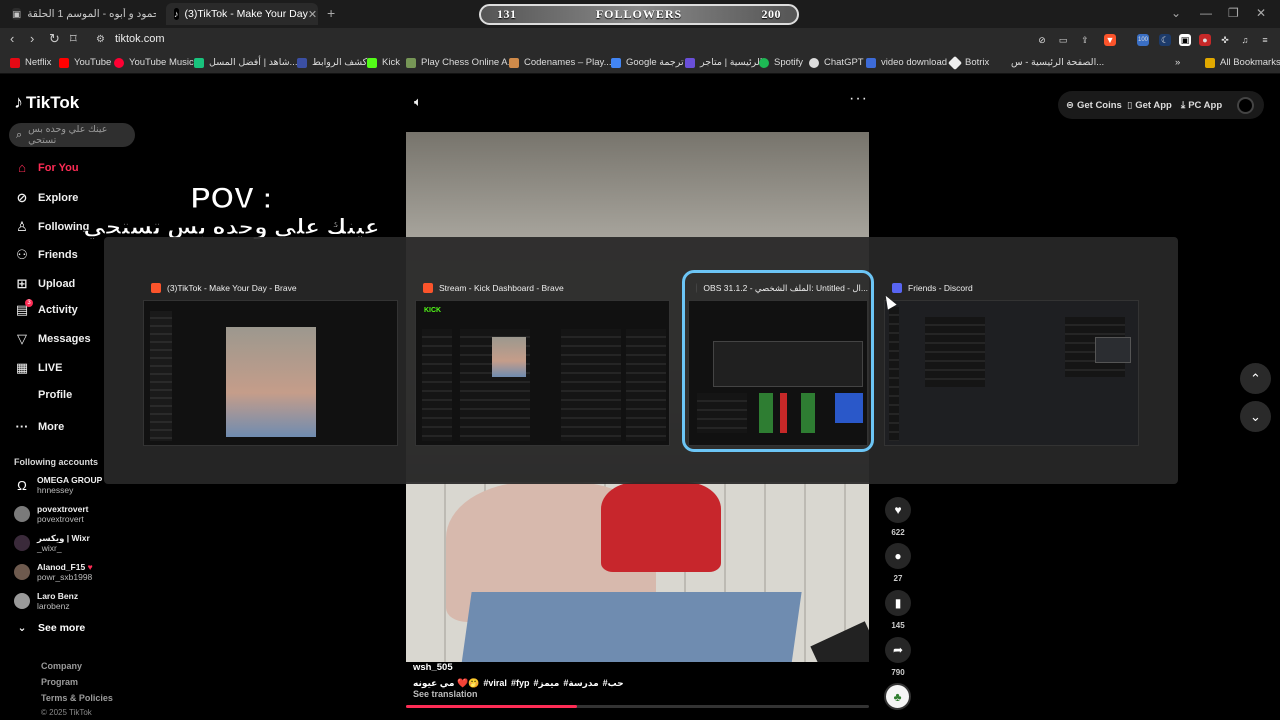 The width and height of the screenshot is (1280, 720). What do you see at coordinates (418, 102) in the screenshot?
I see `volume-icon: 🔈︎` at bounding box center [418, 102].